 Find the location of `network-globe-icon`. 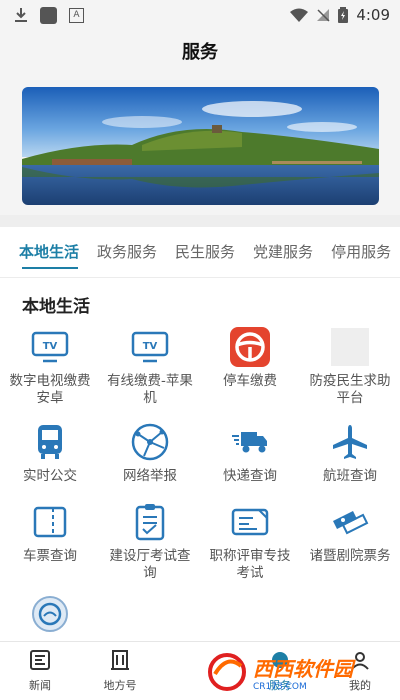

network-globe-icon is located at coordinates (150, 442).